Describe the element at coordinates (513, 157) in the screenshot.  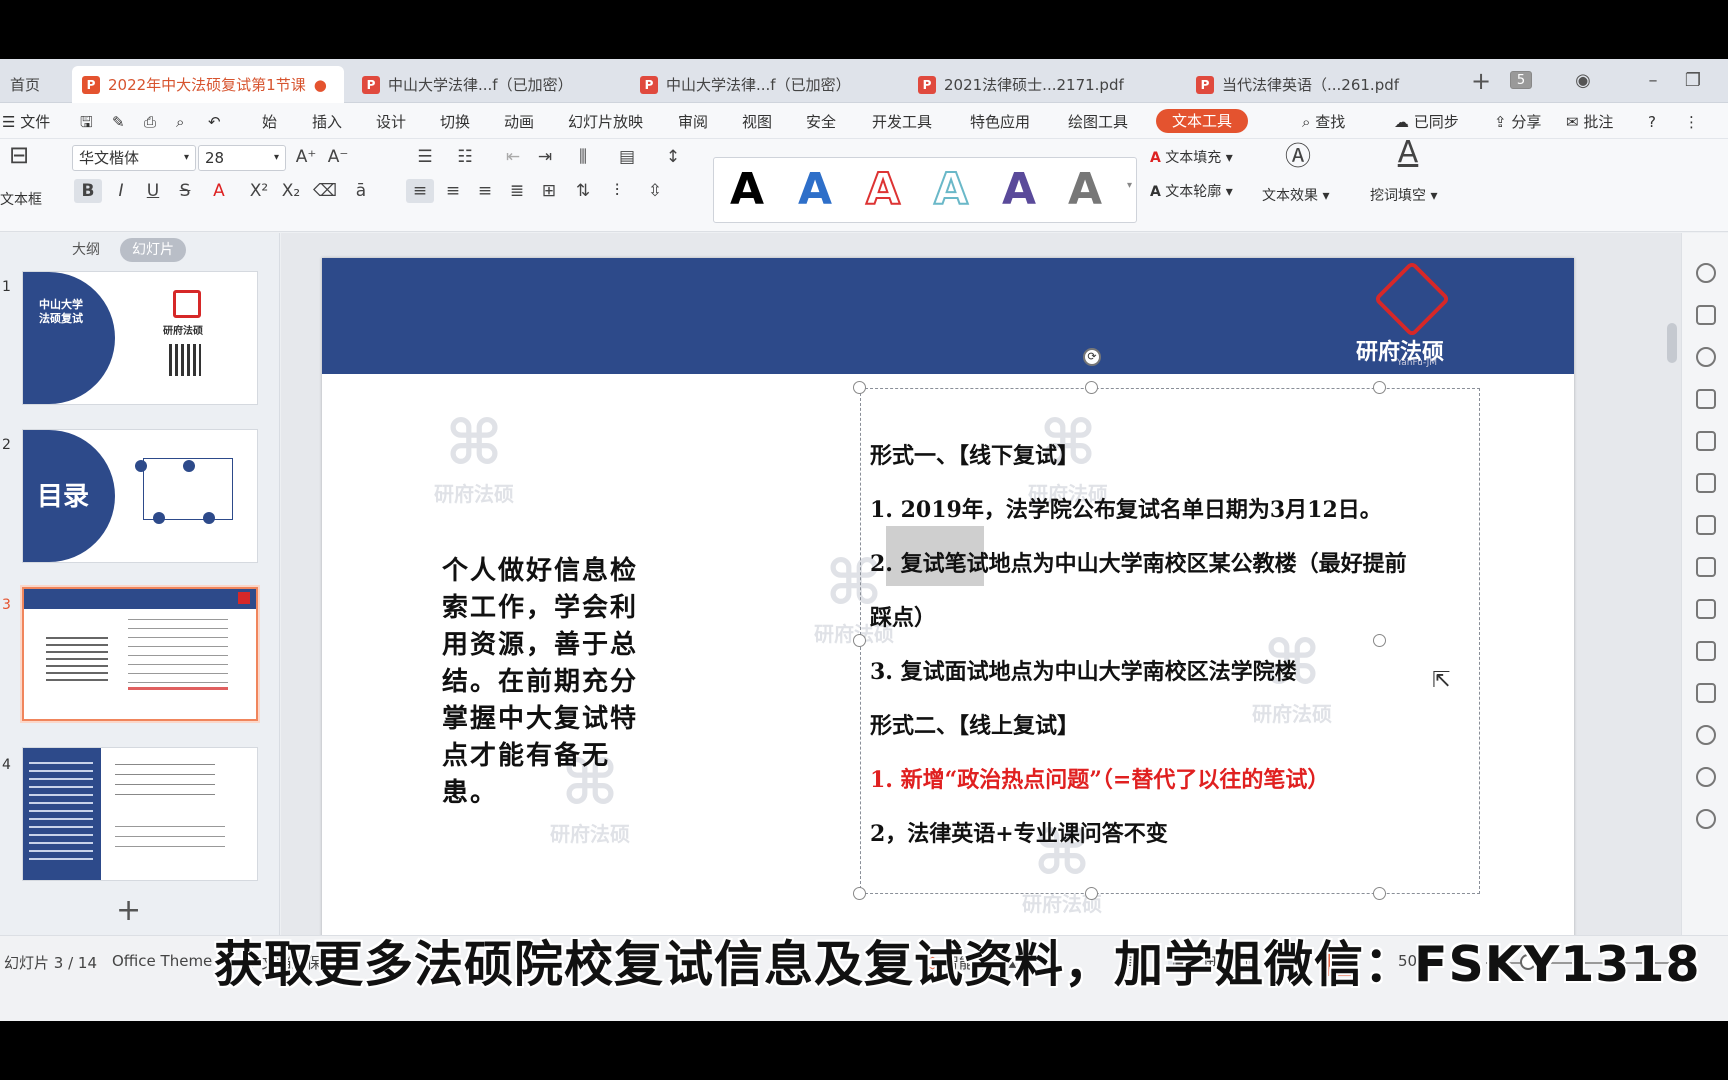
I see `outdent-icon: ⇤` at that location.